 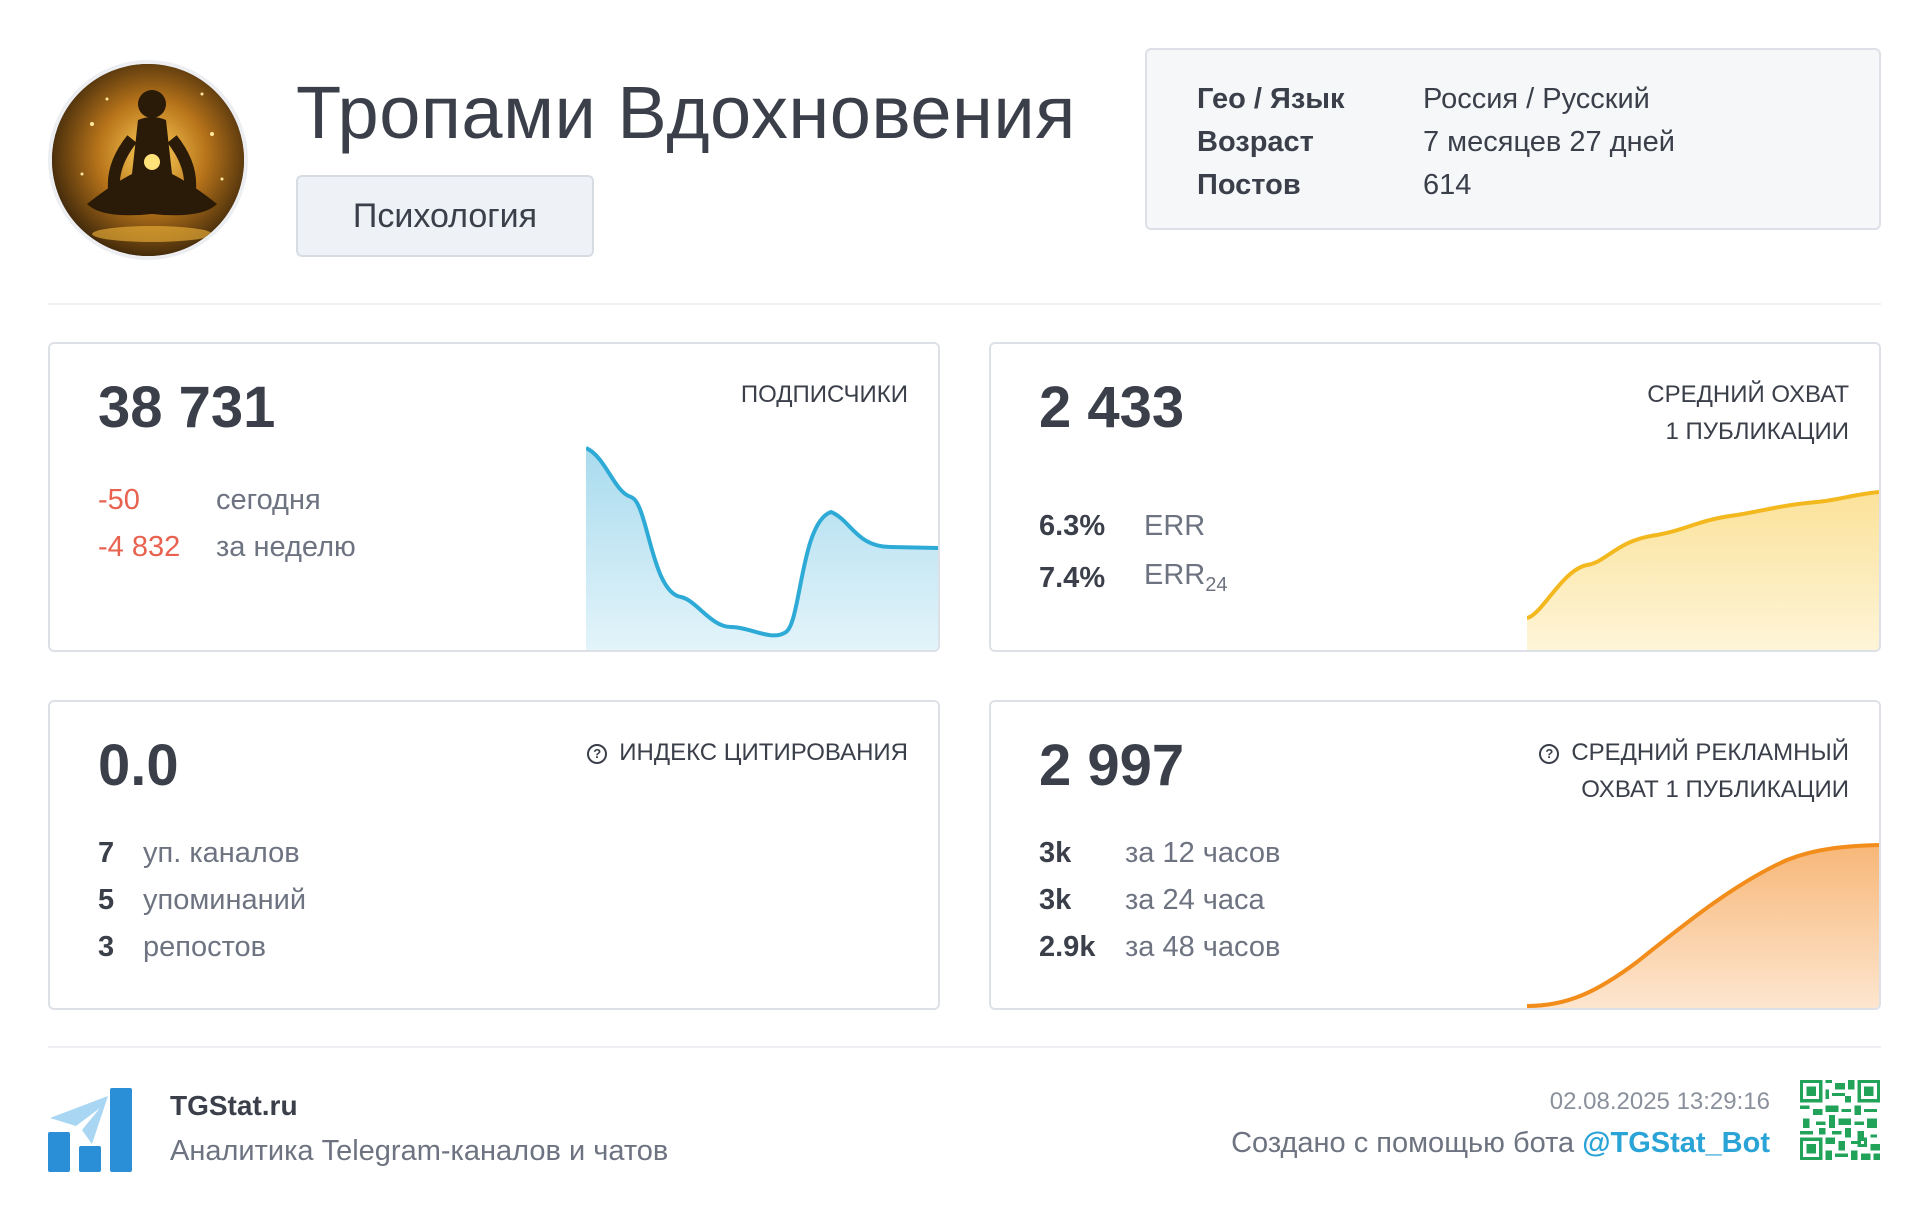 What do you see at coordinates (1112, 765) in the screenshot?
I see `ad-reach-value: 2 997` at bounding box center [1112, 765].